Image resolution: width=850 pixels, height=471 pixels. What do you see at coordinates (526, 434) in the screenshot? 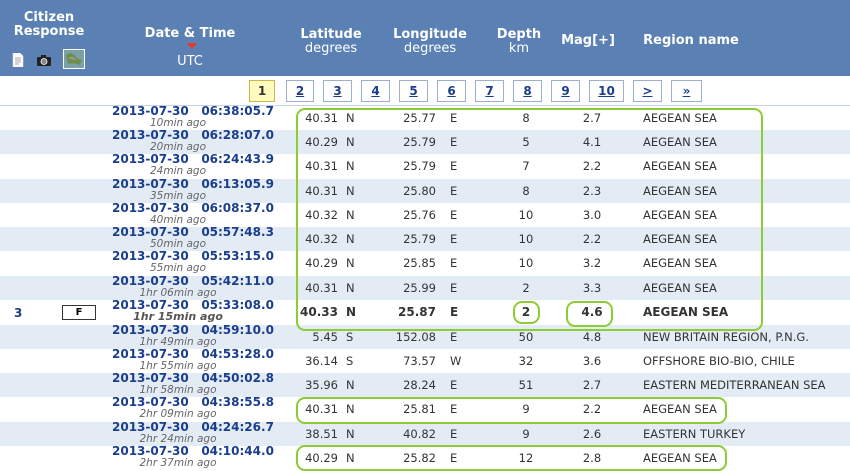
I see `depth-value: 9` at bounding box center [526, 434].